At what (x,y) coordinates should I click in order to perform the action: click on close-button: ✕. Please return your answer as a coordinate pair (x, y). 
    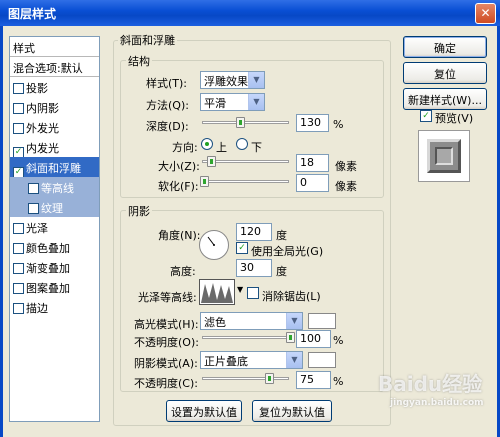
    Looking at the image, I should click on (485, 13).